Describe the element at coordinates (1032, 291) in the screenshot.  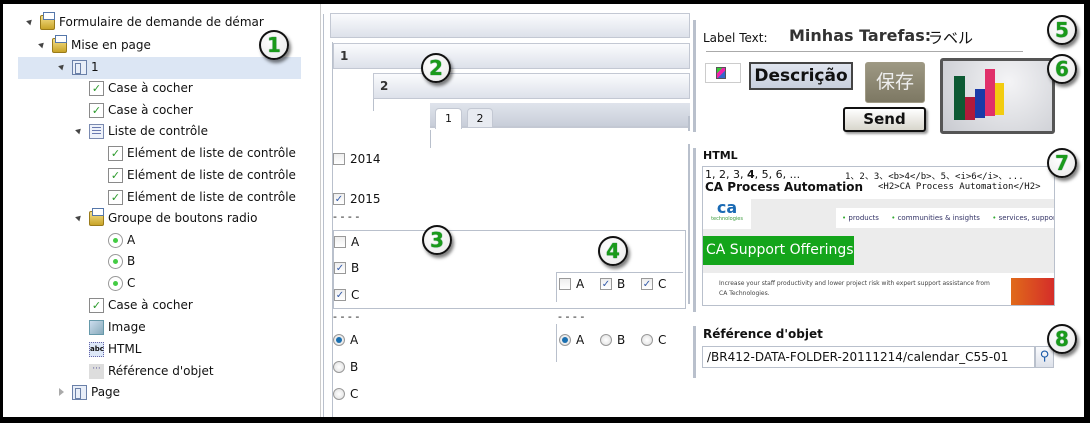
I see `ca-graphic` at that location.